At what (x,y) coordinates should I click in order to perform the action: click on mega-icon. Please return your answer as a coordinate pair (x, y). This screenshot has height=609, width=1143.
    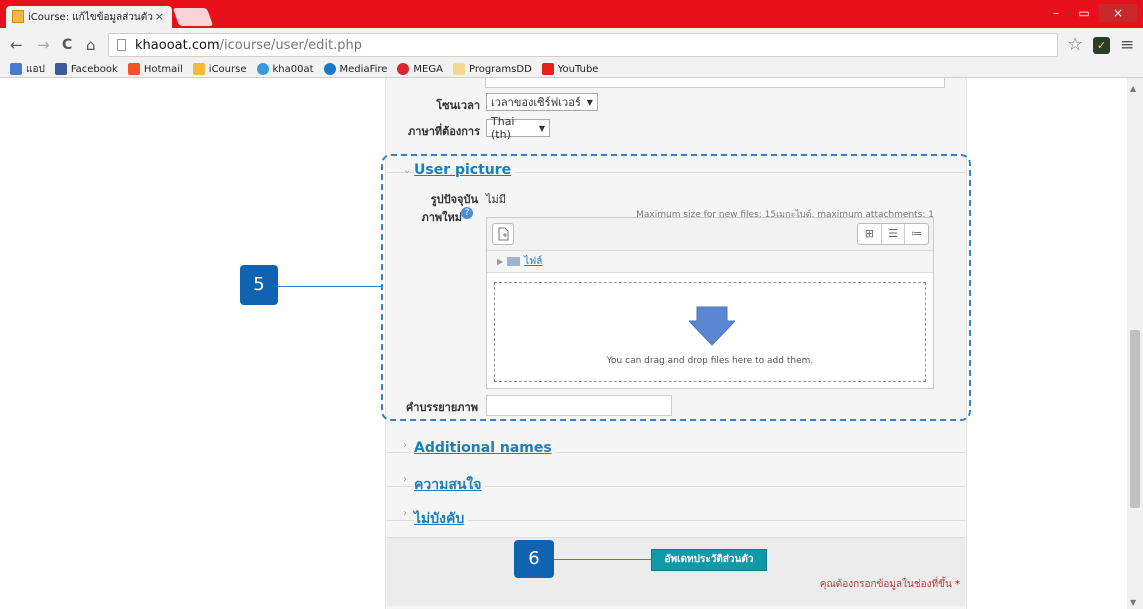
    Looking at the image, I should click on (403, 69).